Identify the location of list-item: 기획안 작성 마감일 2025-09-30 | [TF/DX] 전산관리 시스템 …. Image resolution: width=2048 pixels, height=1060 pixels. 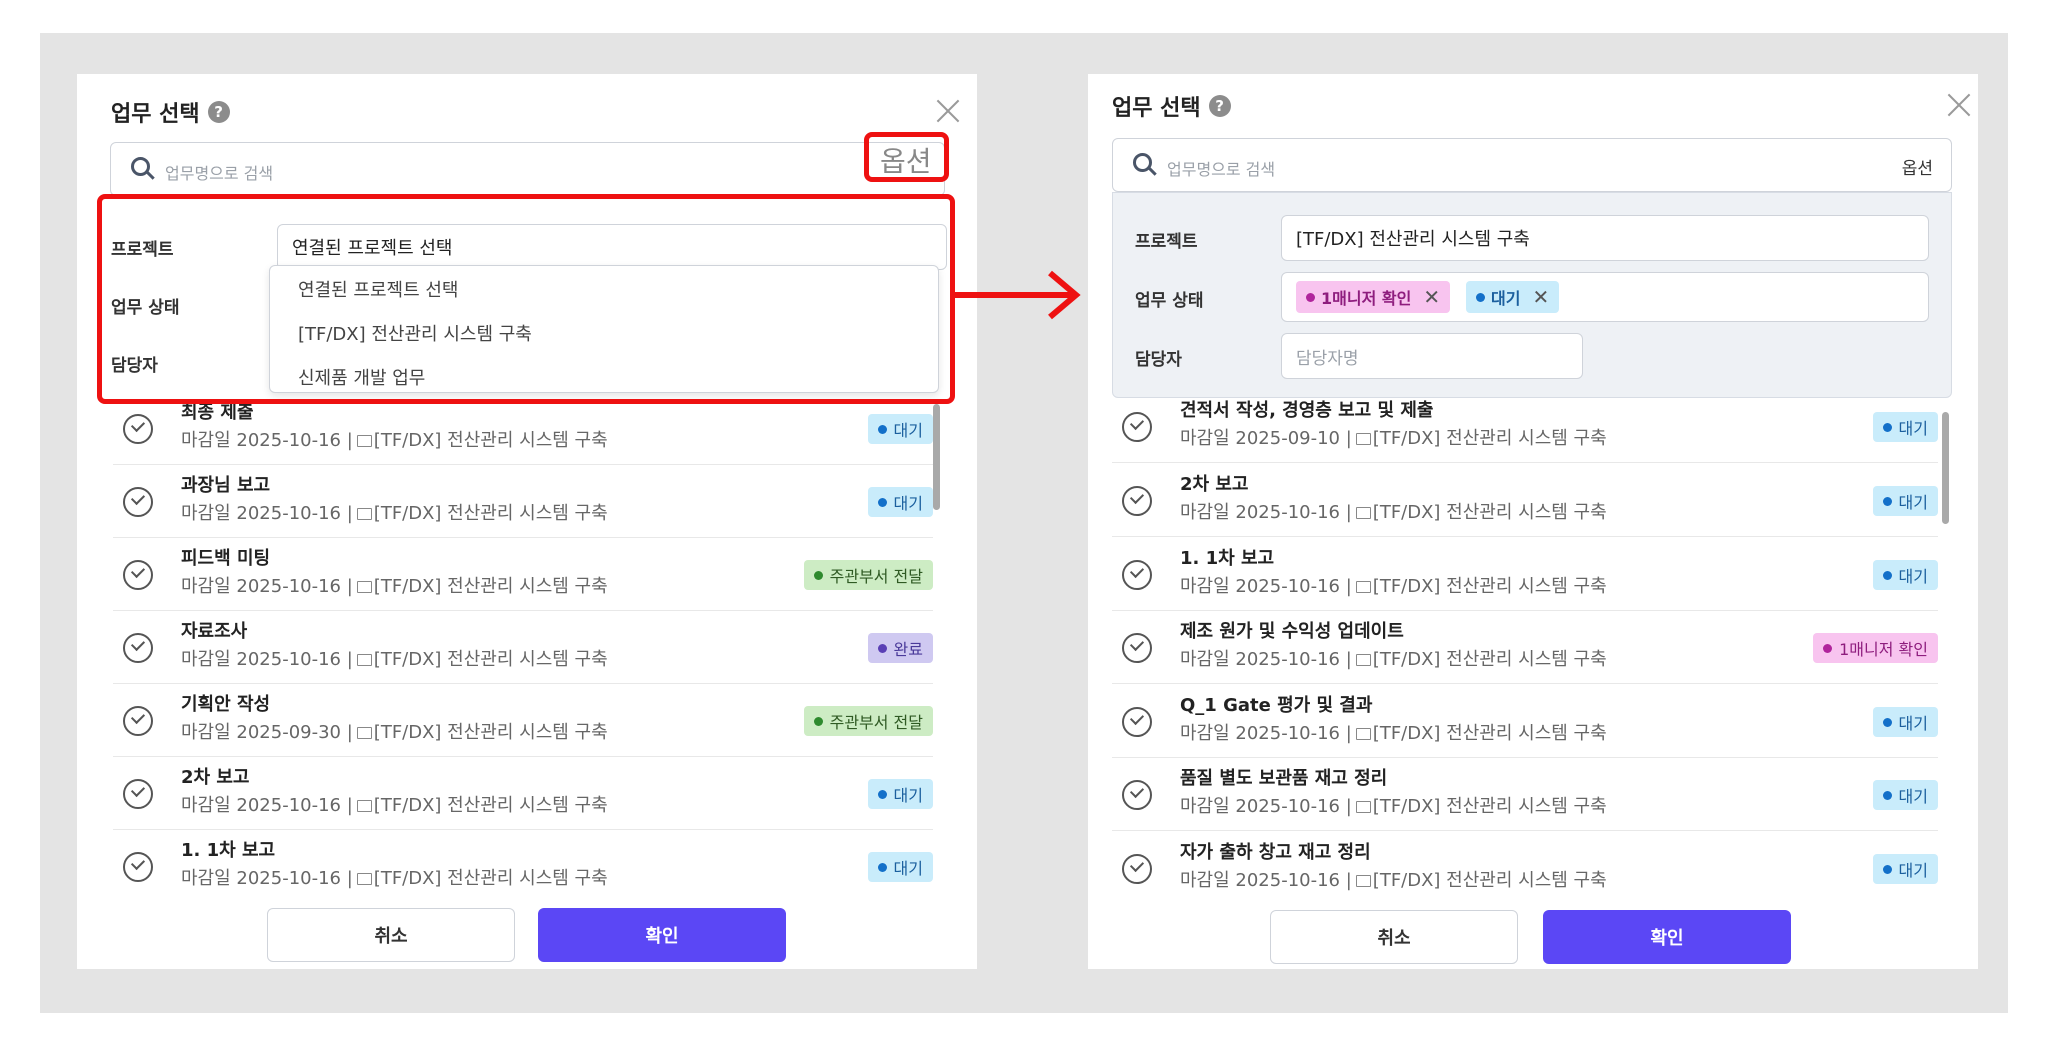
(523, 720).